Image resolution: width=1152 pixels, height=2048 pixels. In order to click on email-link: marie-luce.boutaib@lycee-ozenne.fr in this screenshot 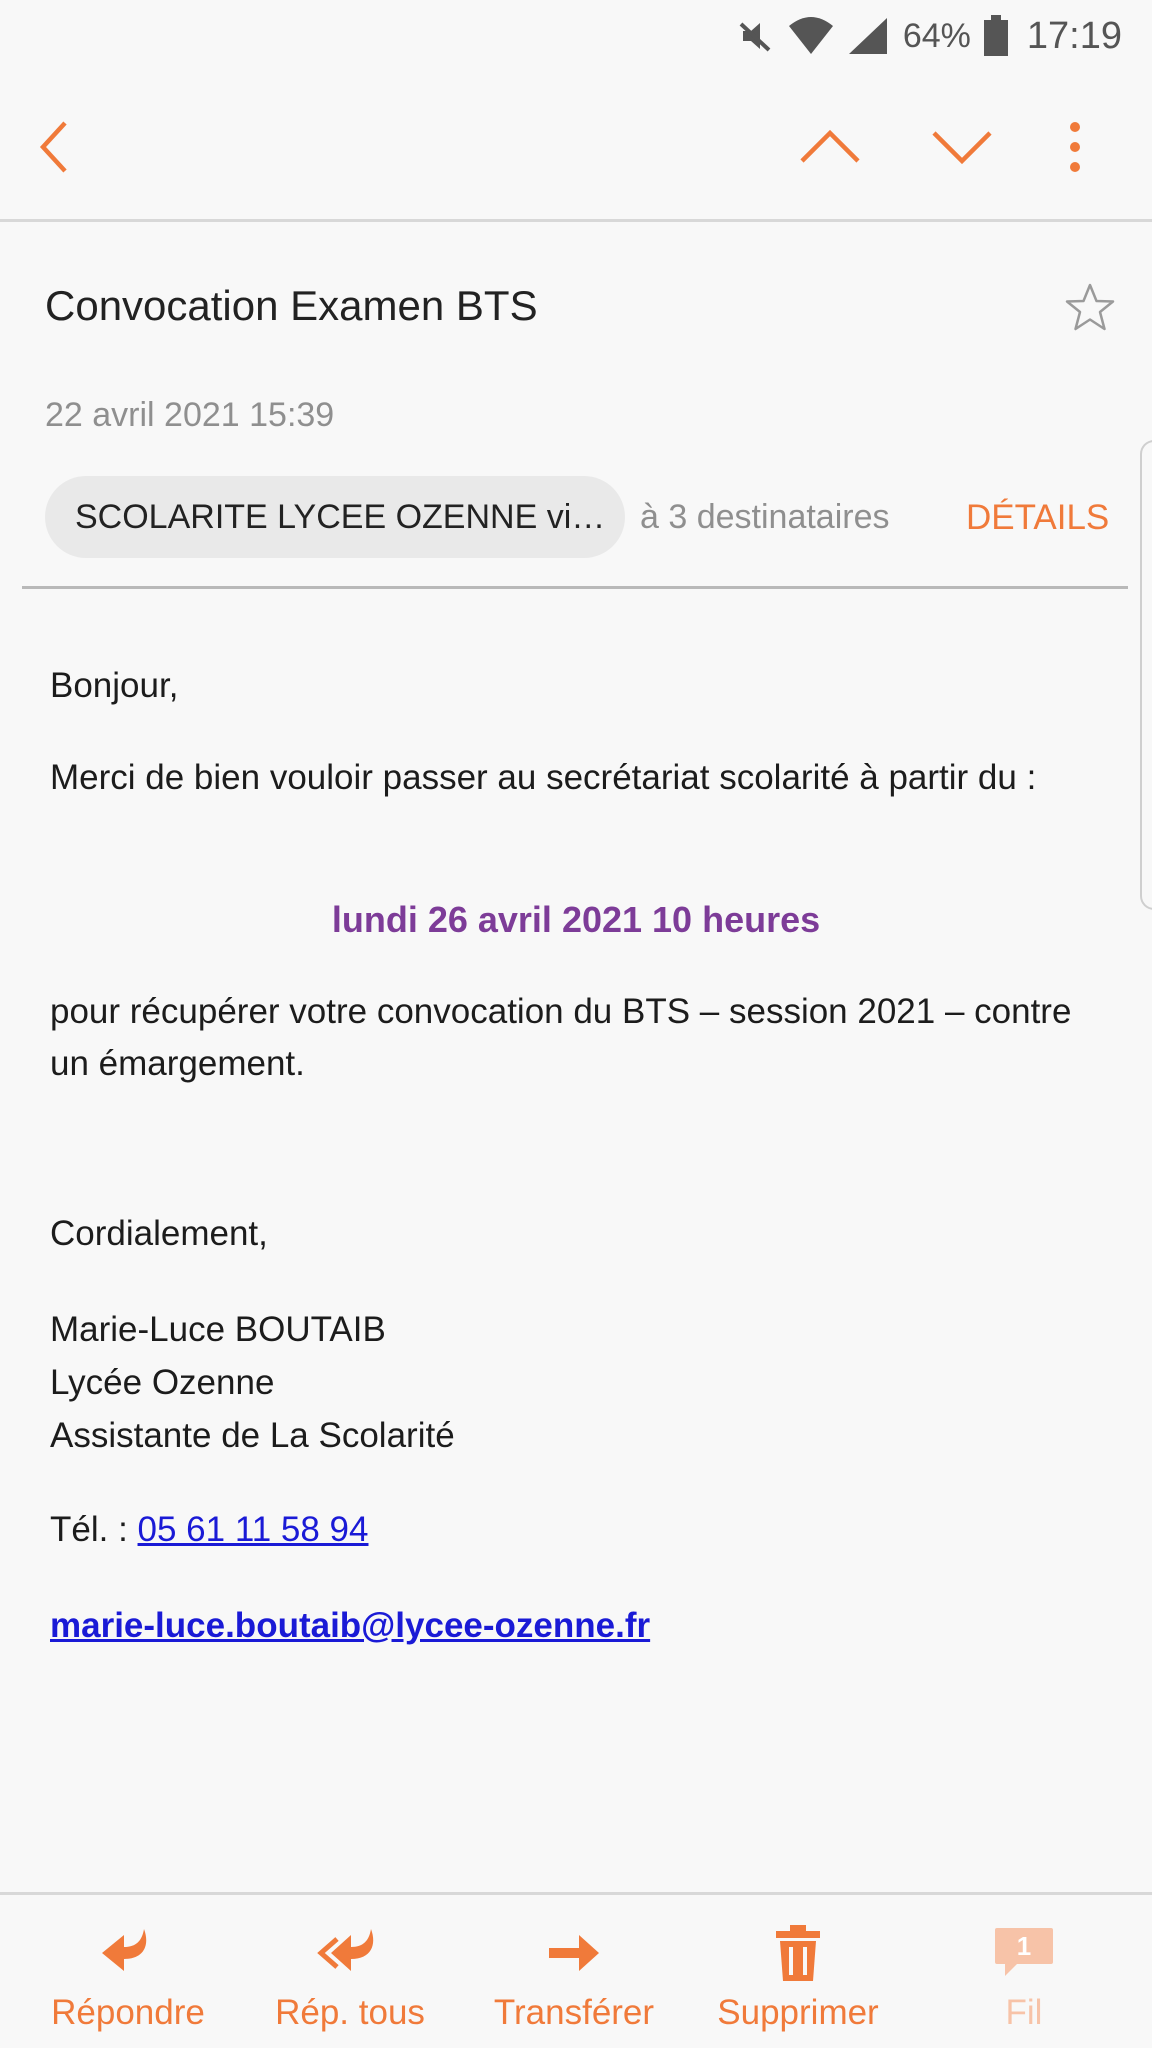, I will do `click(350, 1625)`.